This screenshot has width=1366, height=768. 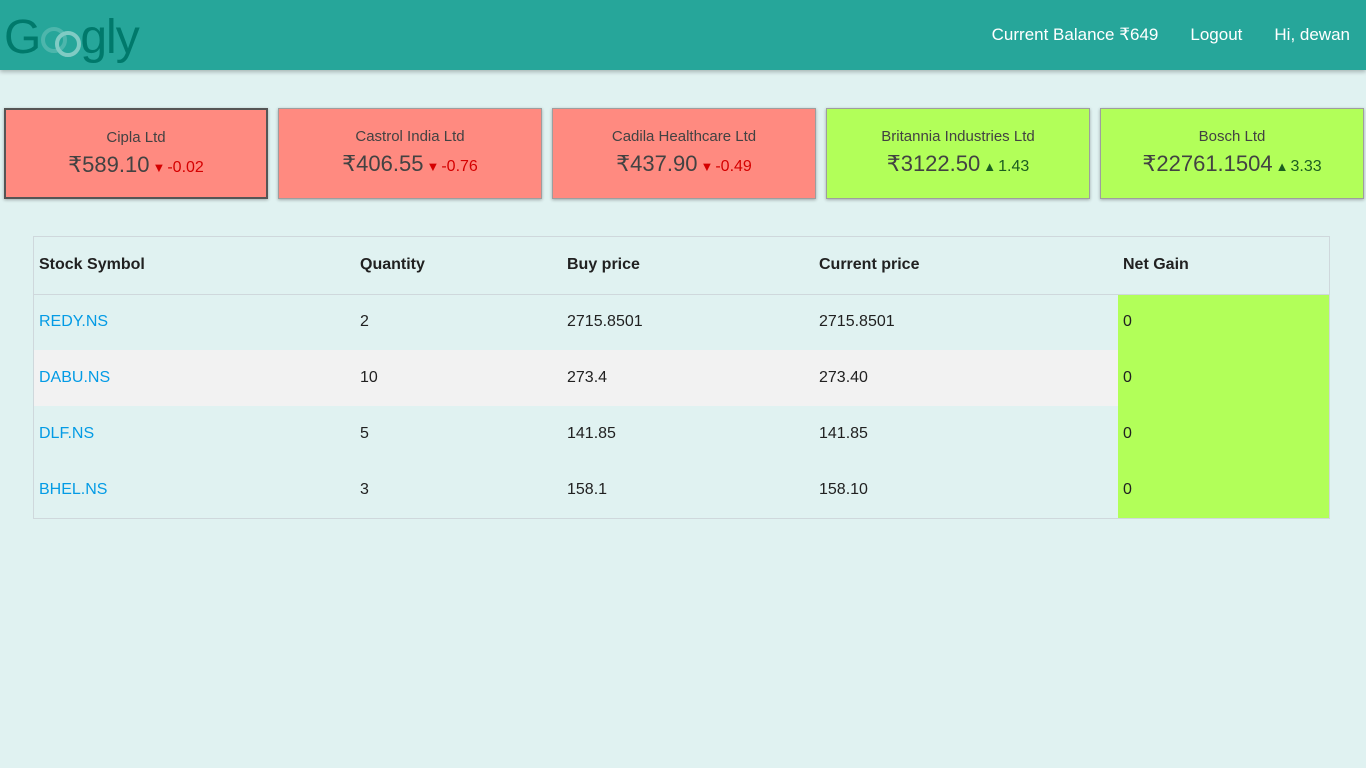 What do you see at coordinates (966, 266) in the screenshot?
I see `column-header-current-price: Current price` at bounding box center [966, 266].